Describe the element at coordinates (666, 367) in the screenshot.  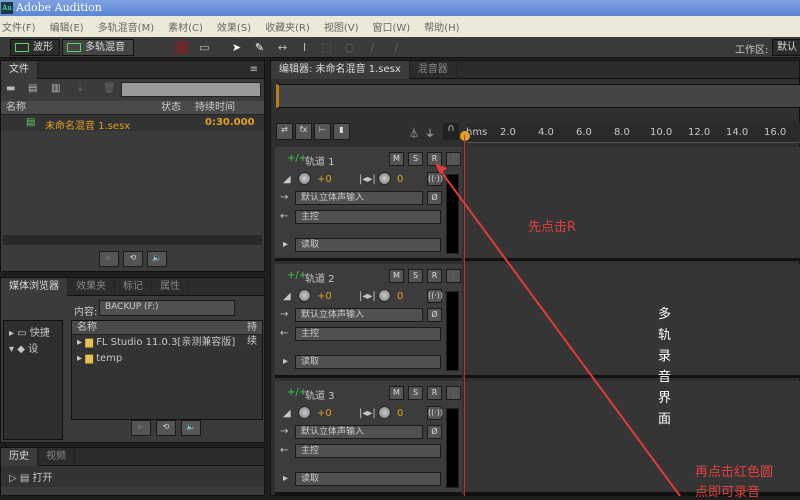
I see `annotation-vertical: 多轨录音界面` at that location.